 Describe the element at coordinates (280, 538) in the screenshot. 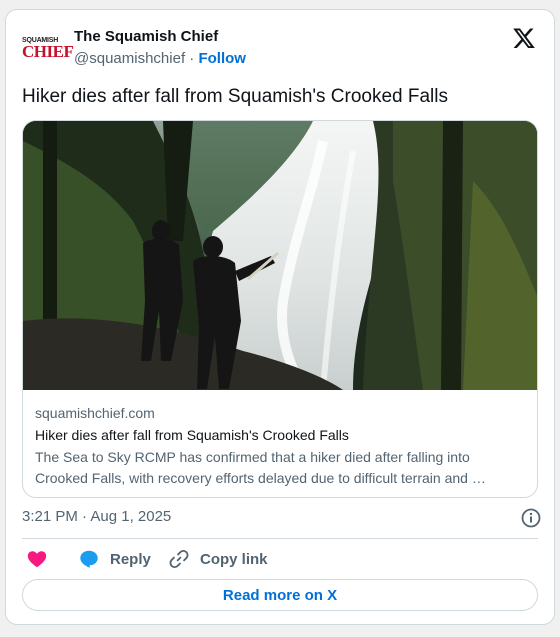

I see `divider` at that location.